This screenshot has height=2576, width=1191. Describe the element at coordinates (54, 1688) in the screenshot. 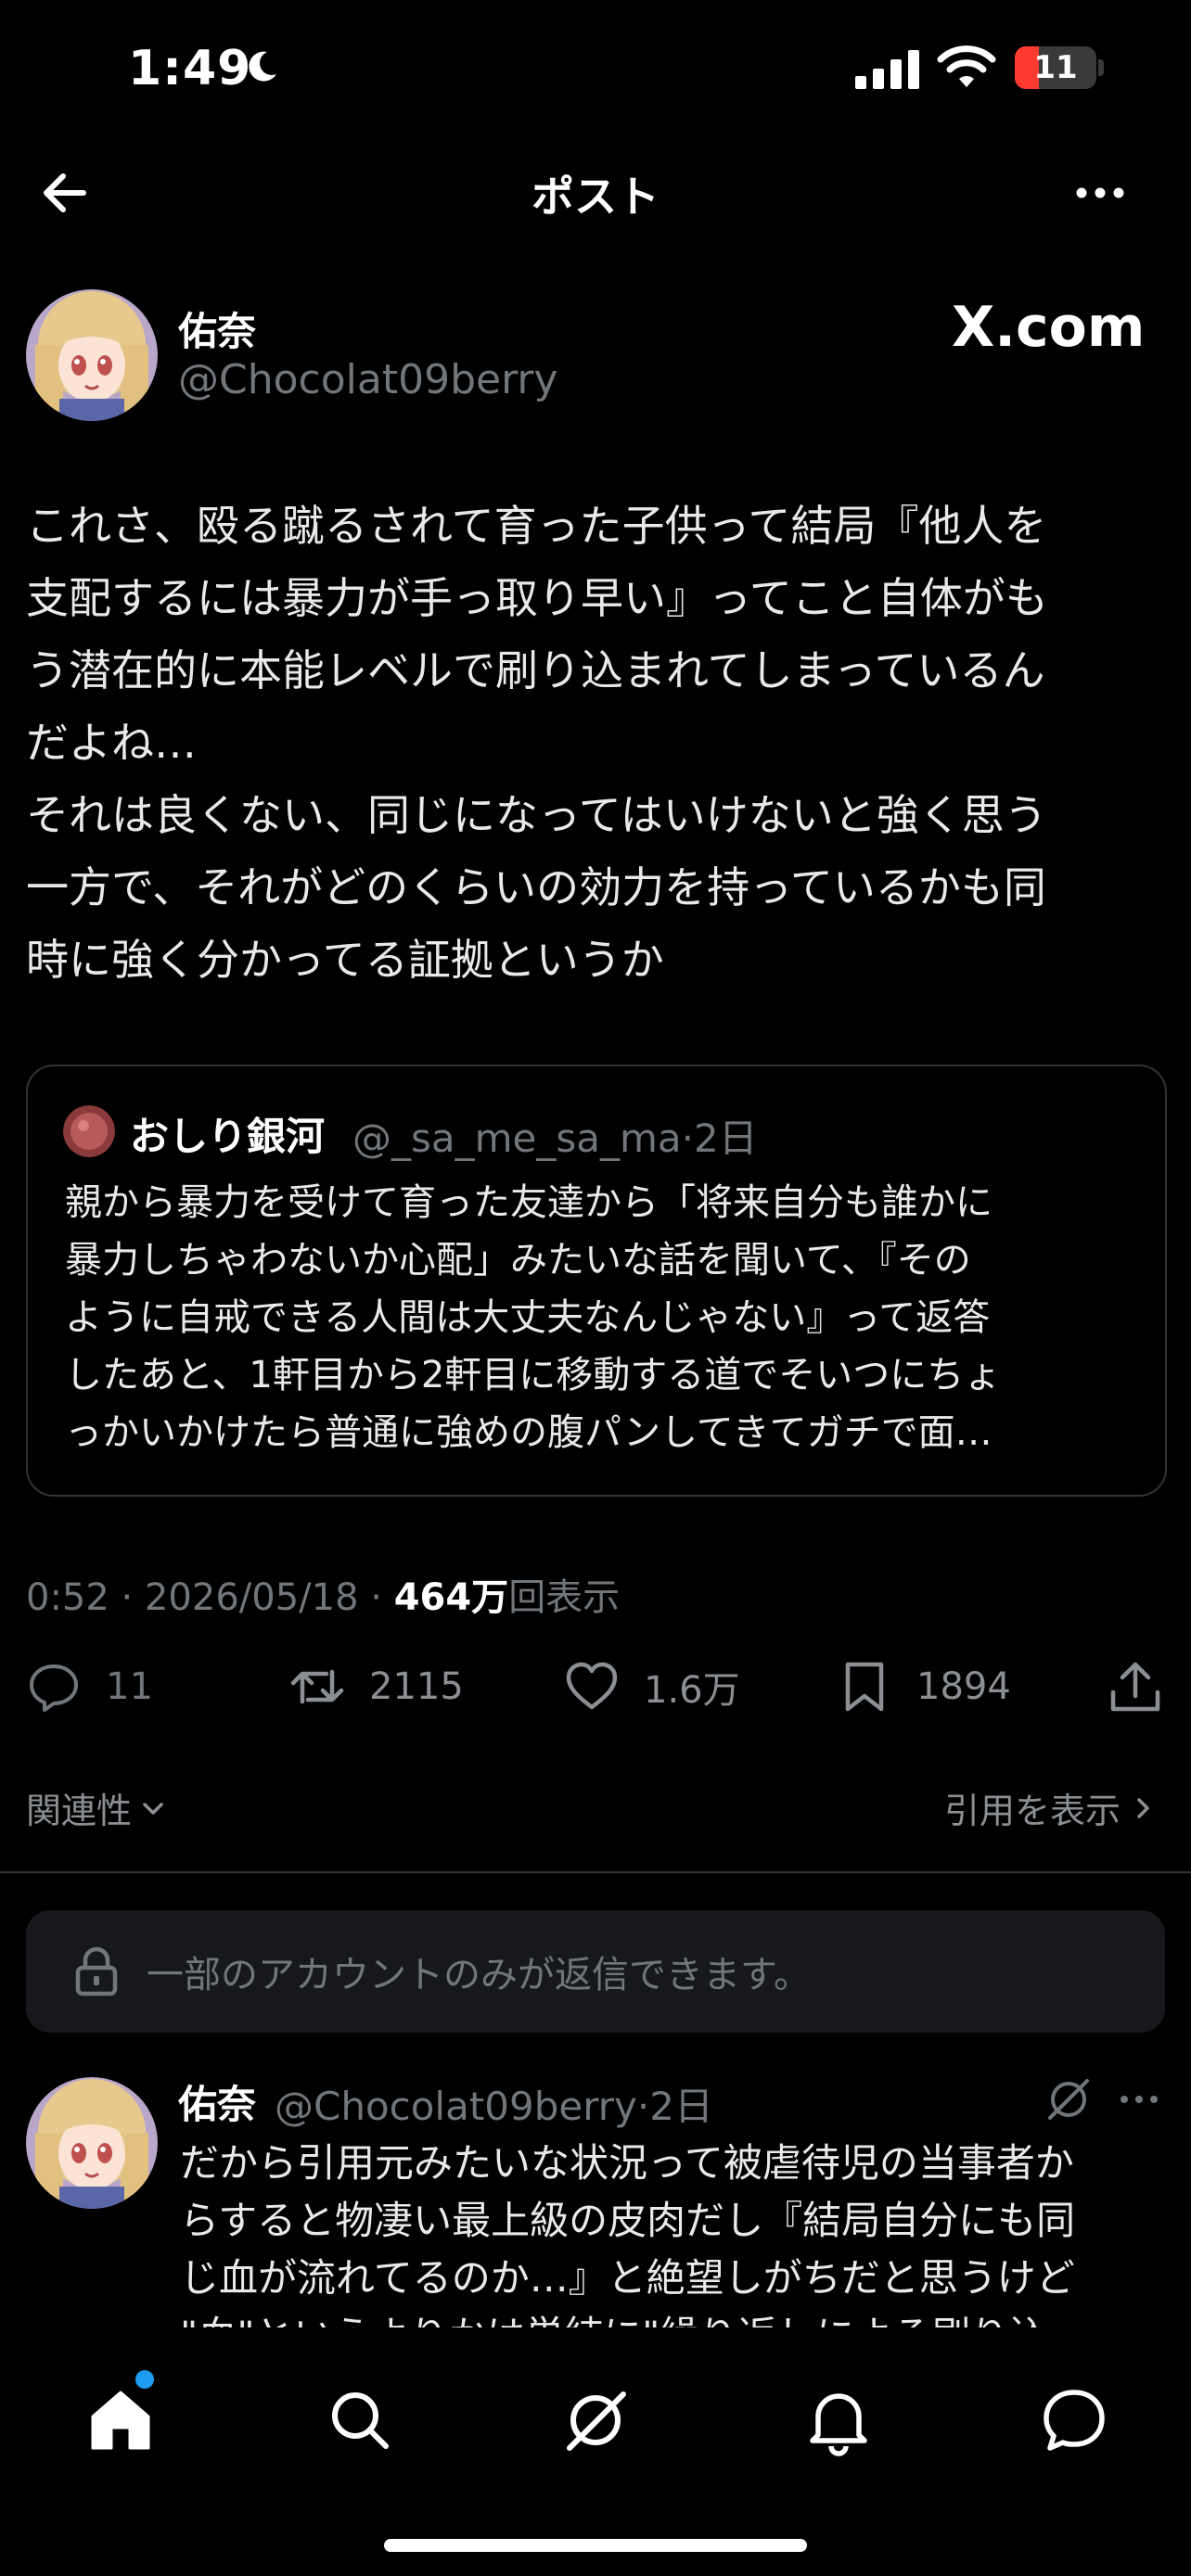

I see `reply-icon` at that location.